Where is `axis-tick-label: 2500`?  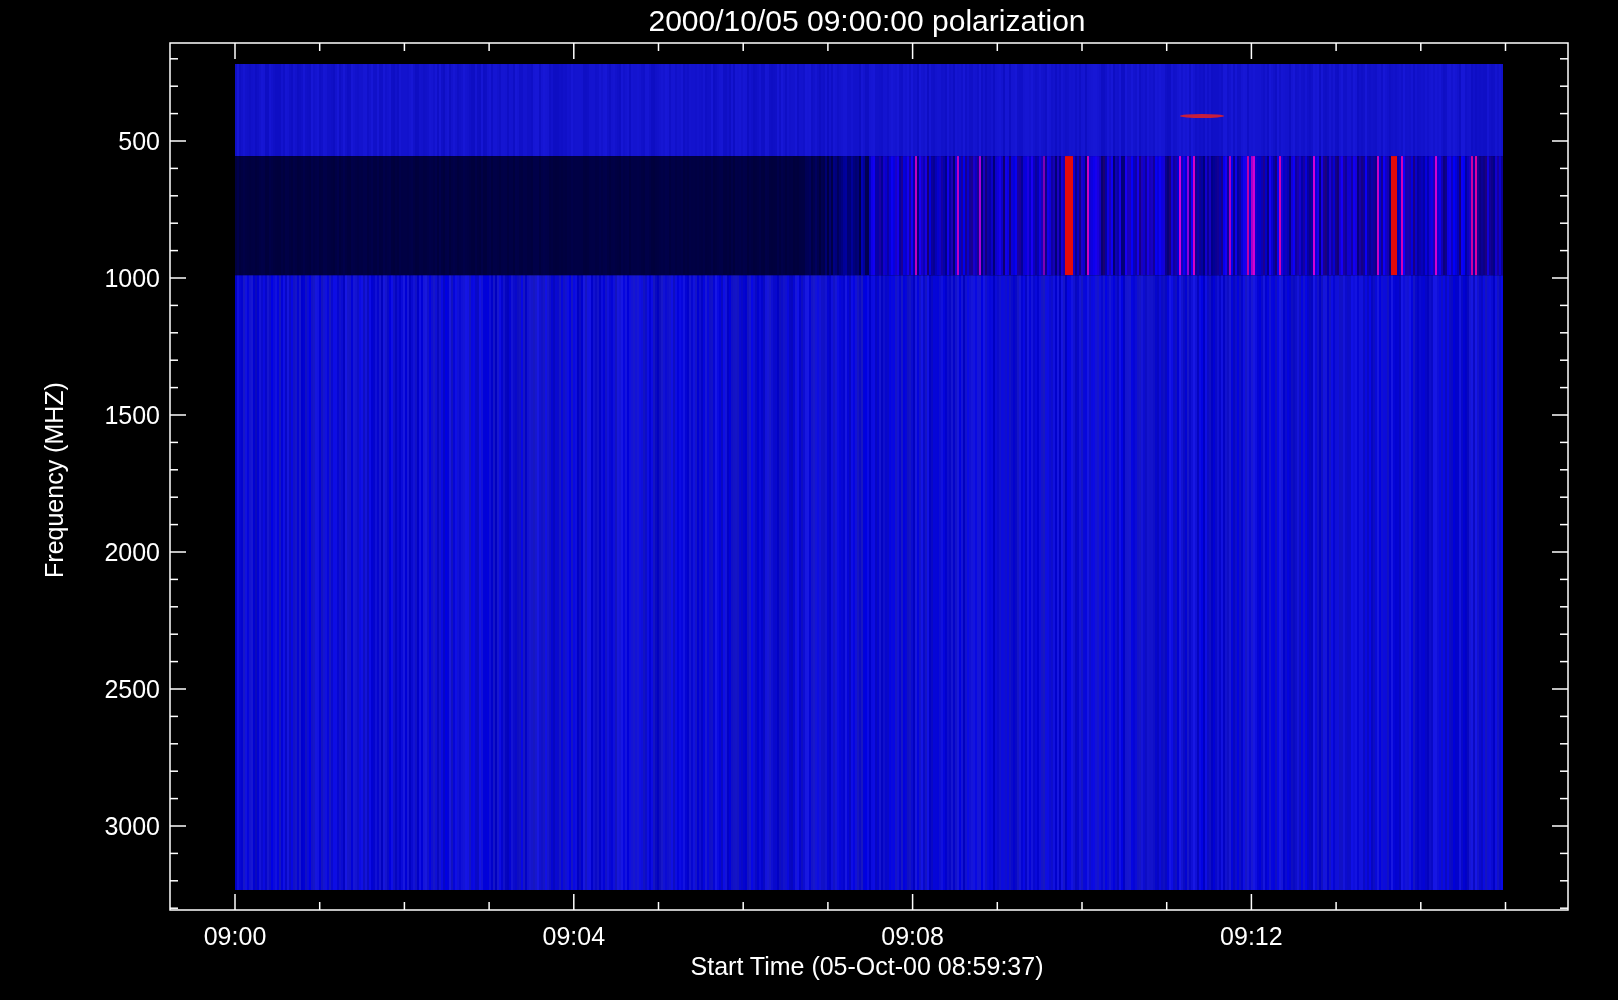
axis-tick-label: 2500 is located at coordinates (132, 689).